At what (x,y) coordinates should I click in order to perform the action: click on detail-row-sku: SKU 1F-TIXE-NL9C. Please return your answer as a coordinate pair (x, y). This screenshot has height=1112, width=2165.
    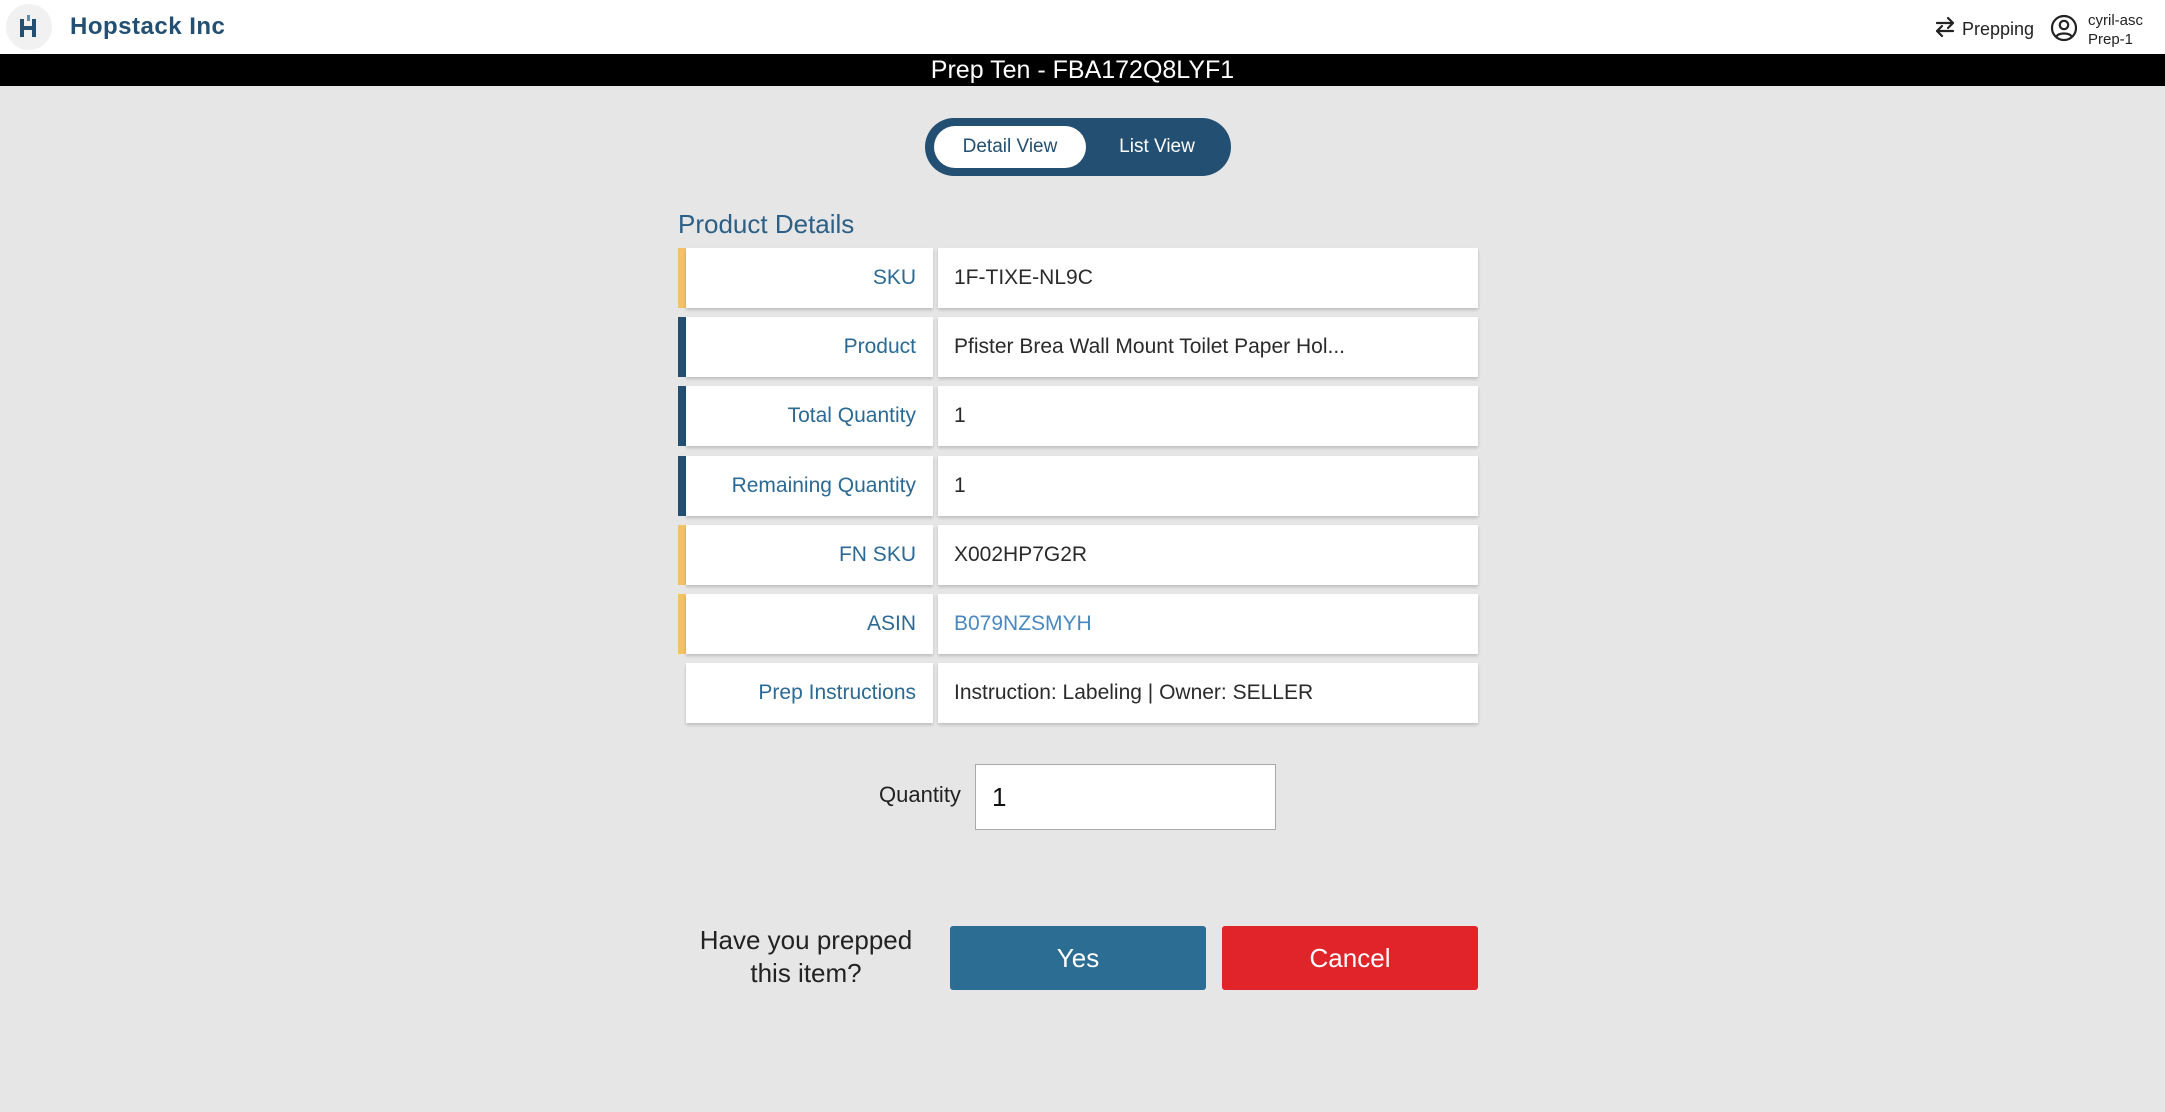
    Looking at the image, I should click on (1078, 278).